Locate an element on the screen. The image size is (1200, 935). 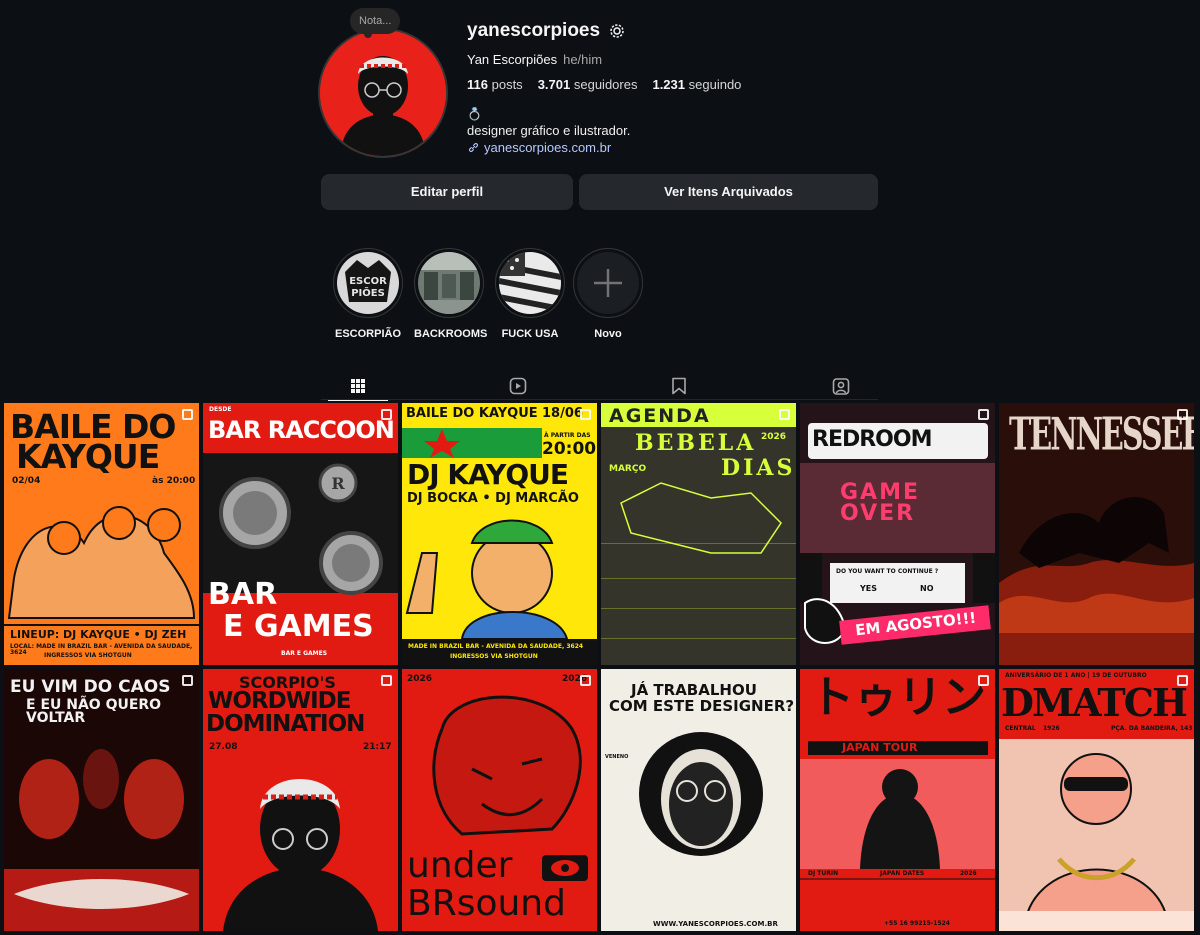
highlight-label: BACKROOMS is located at coordinates (451, 334).